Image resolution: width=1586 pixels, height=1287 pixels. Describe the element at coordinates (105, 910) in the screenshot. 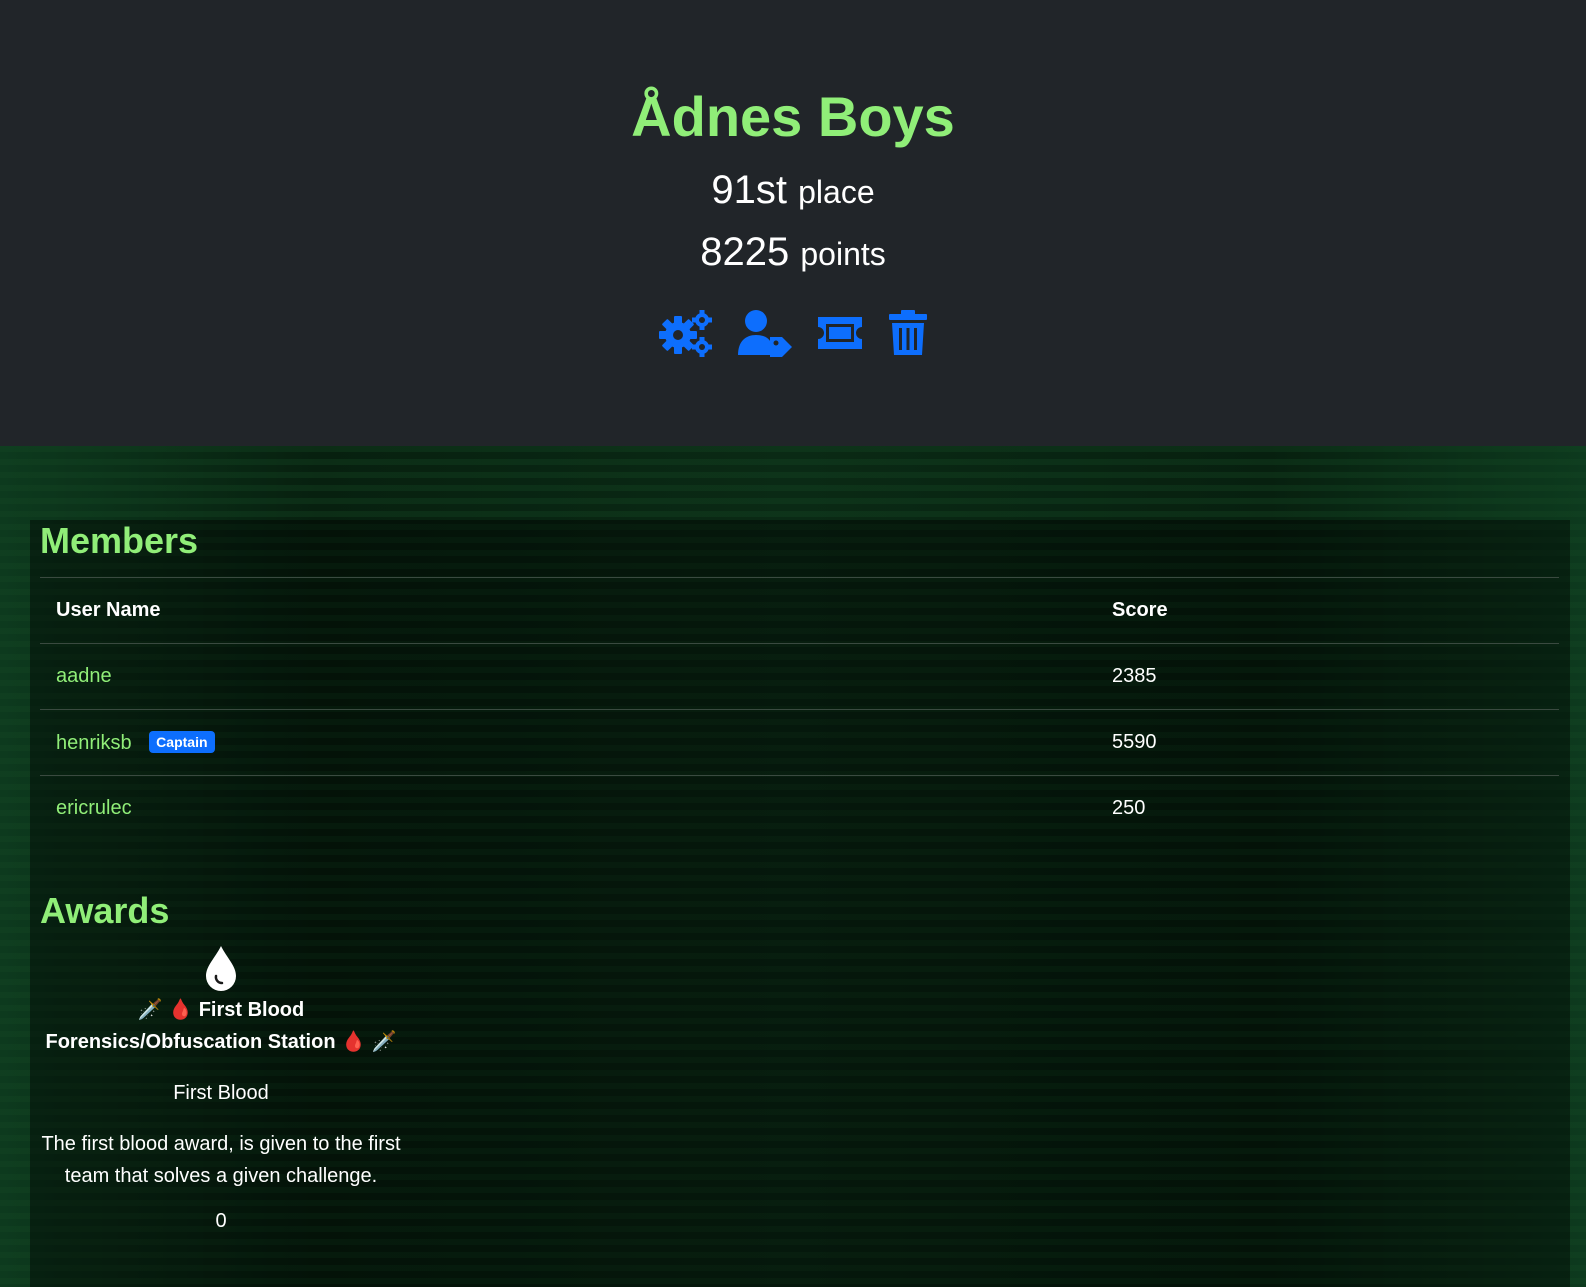

I see `awards-title: Awards` at that location.